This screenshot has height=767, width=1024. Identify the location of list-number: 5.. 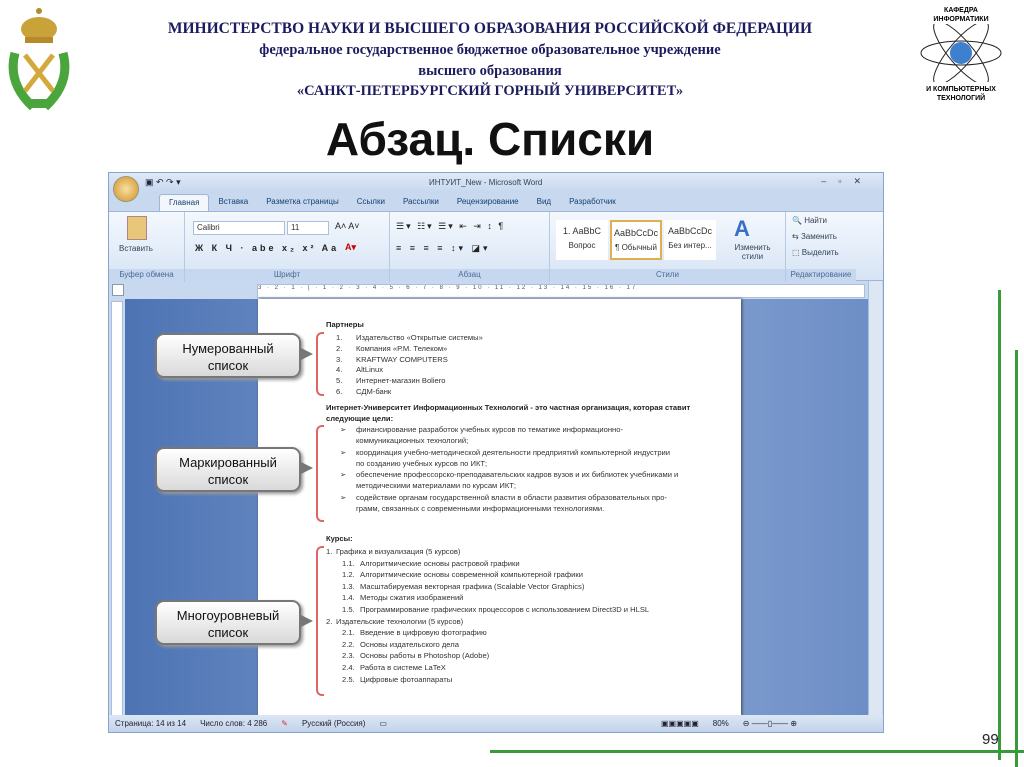
(339, 381).